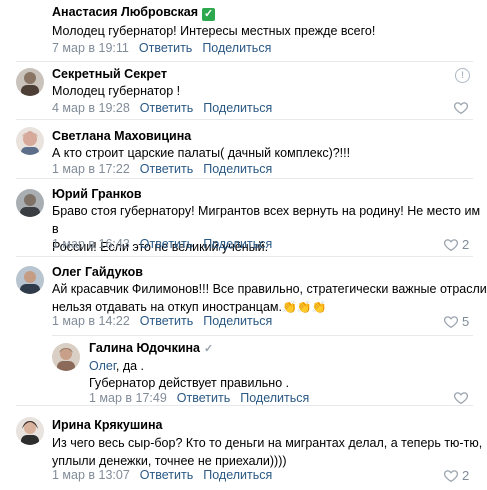 This screenshot has width=487, height=490. I want to click on comment-meta: 1 мар в 17:49 Ответить Поделиться, so click(199, 398).